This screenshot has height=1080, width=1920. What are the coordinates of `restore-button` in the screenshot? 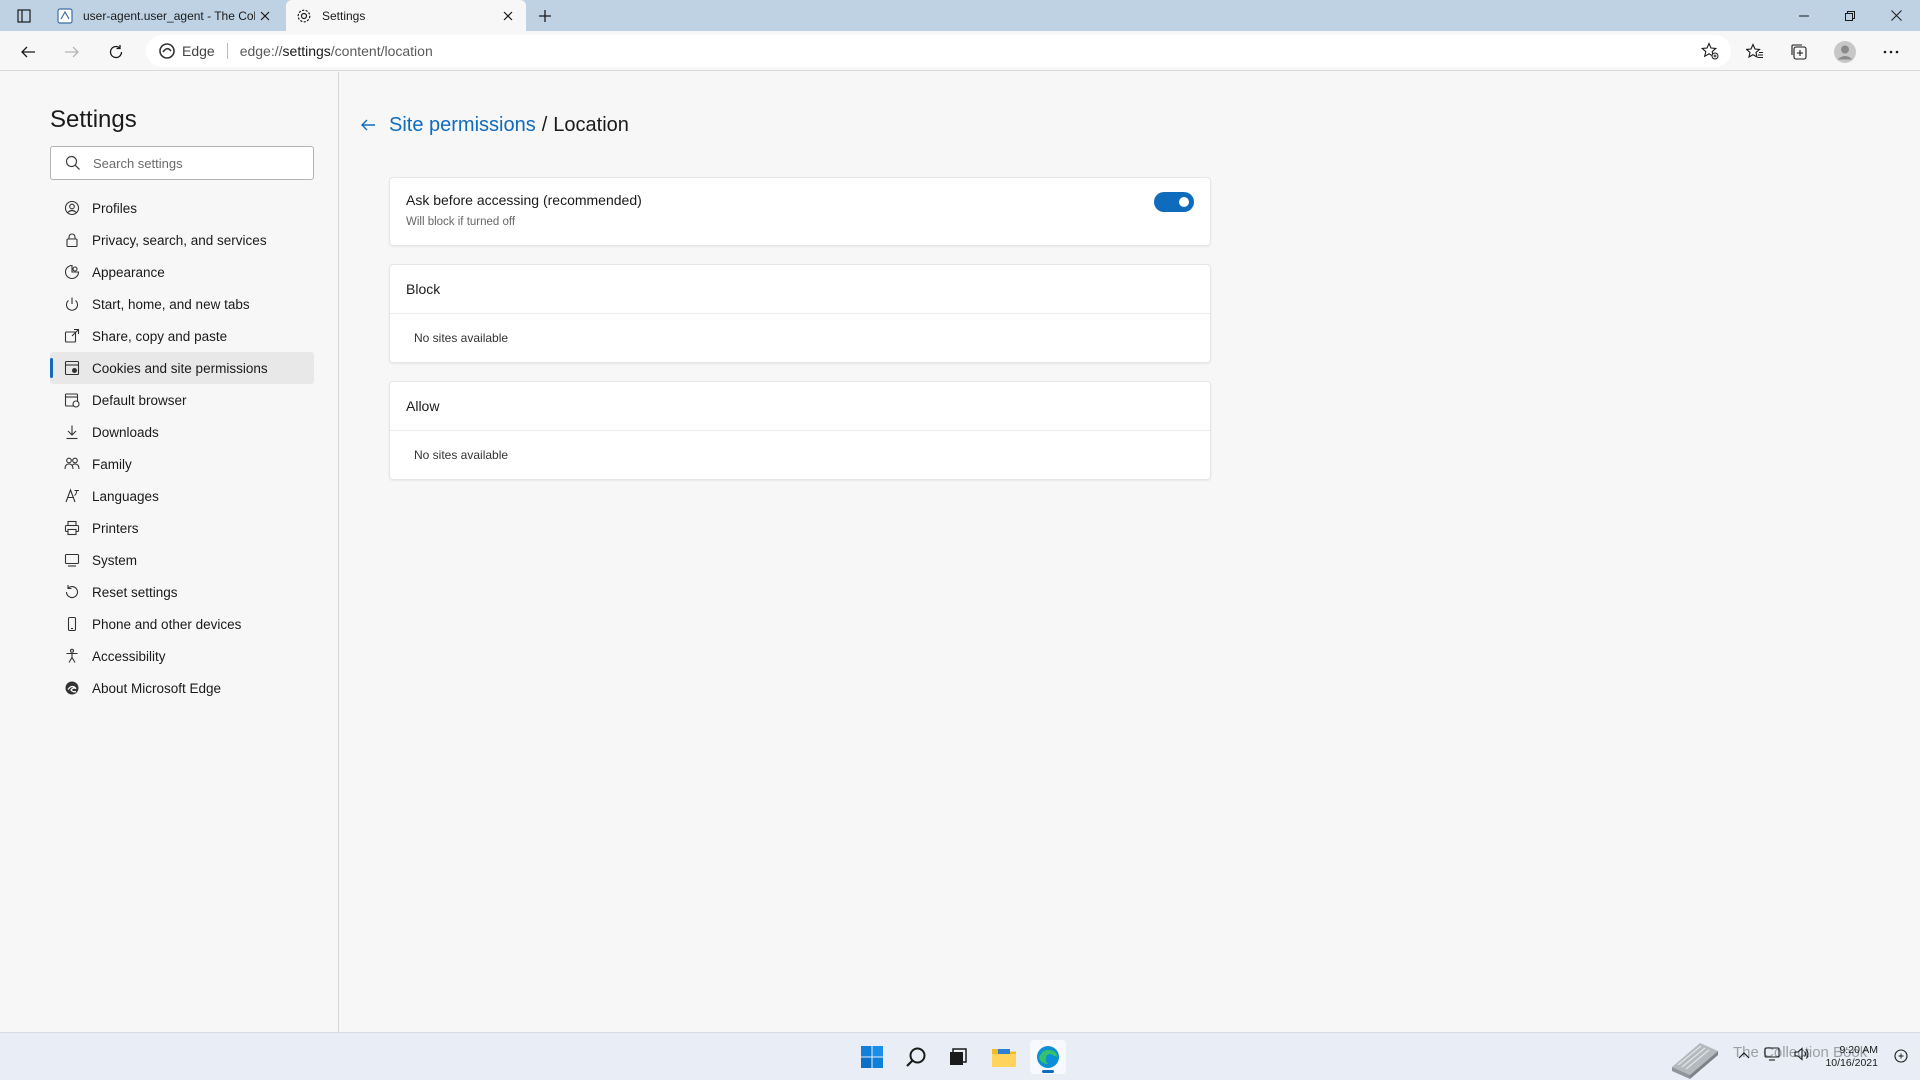 It's located at (1850, 15).